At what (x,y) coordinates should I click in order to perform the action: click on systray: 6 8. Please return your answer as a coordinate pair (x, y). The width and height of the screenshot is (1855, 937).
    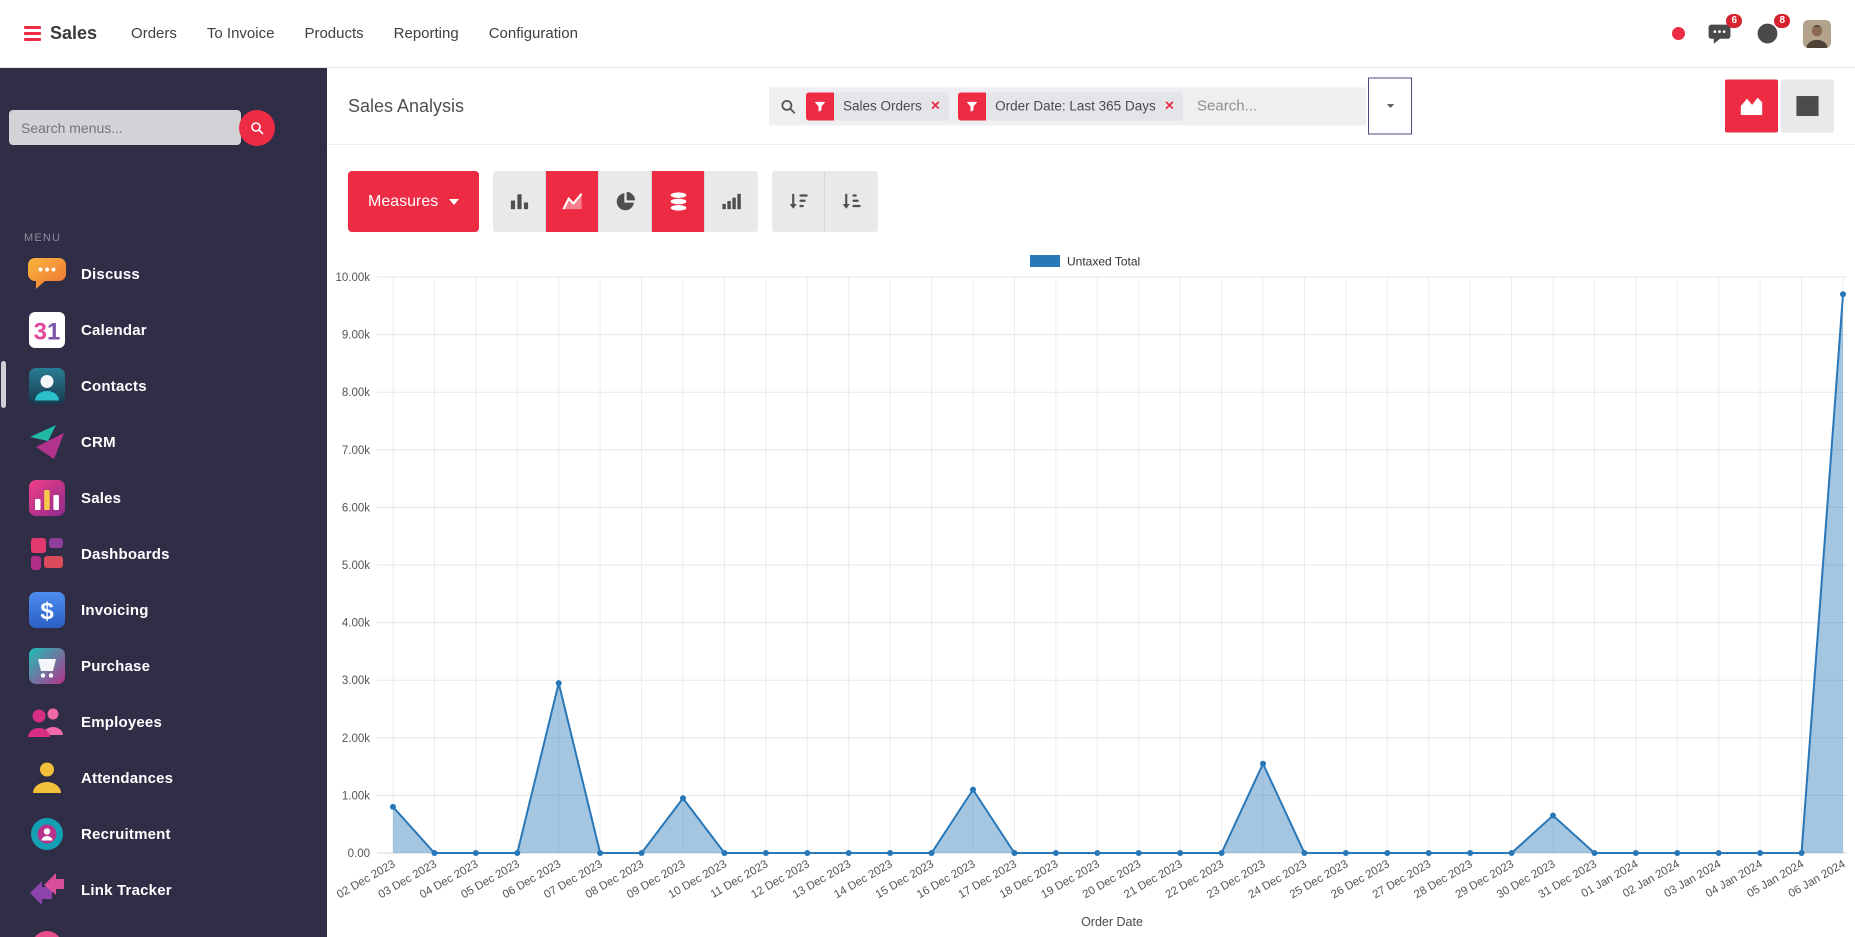
    Looking at the image, I should click on (1751, 30).